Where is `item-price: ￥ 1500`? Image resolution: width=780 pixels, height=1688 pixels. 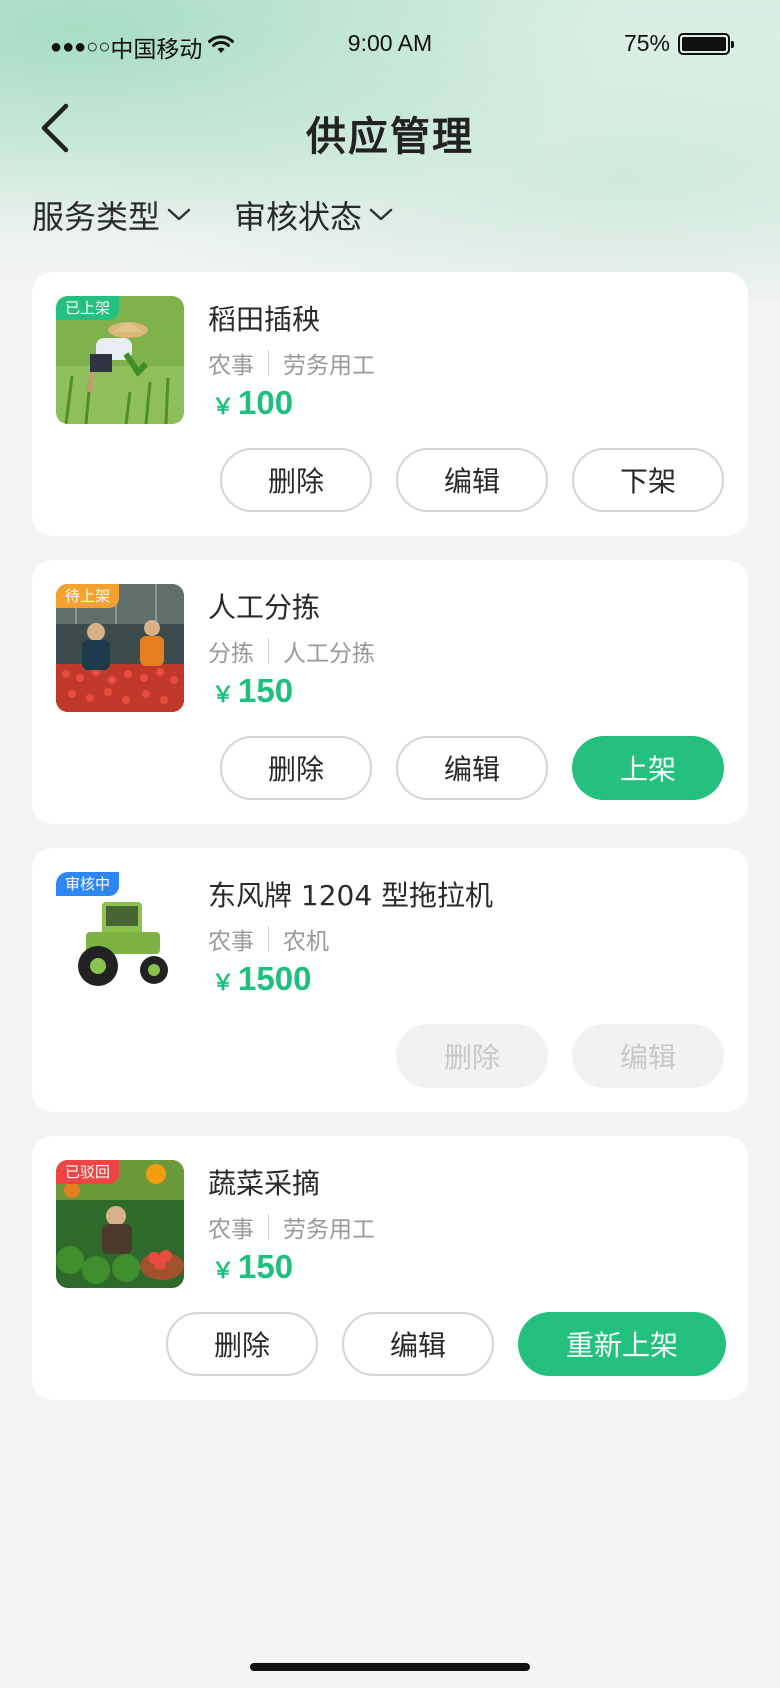
item-price: ￥ 1500 is located at coordinates (261, 979).